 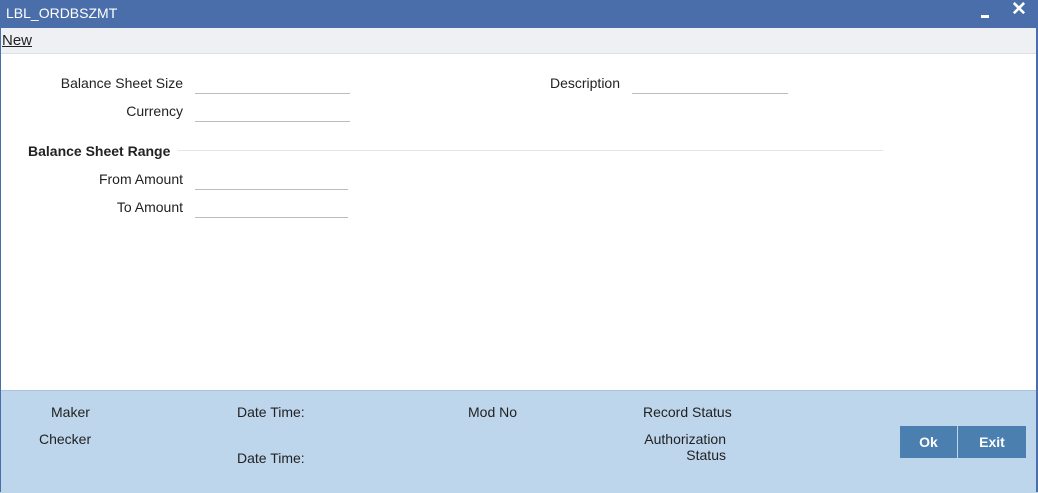 I want to click on authorization-status-label-line1: Authorization, so click(x=685, y=439).